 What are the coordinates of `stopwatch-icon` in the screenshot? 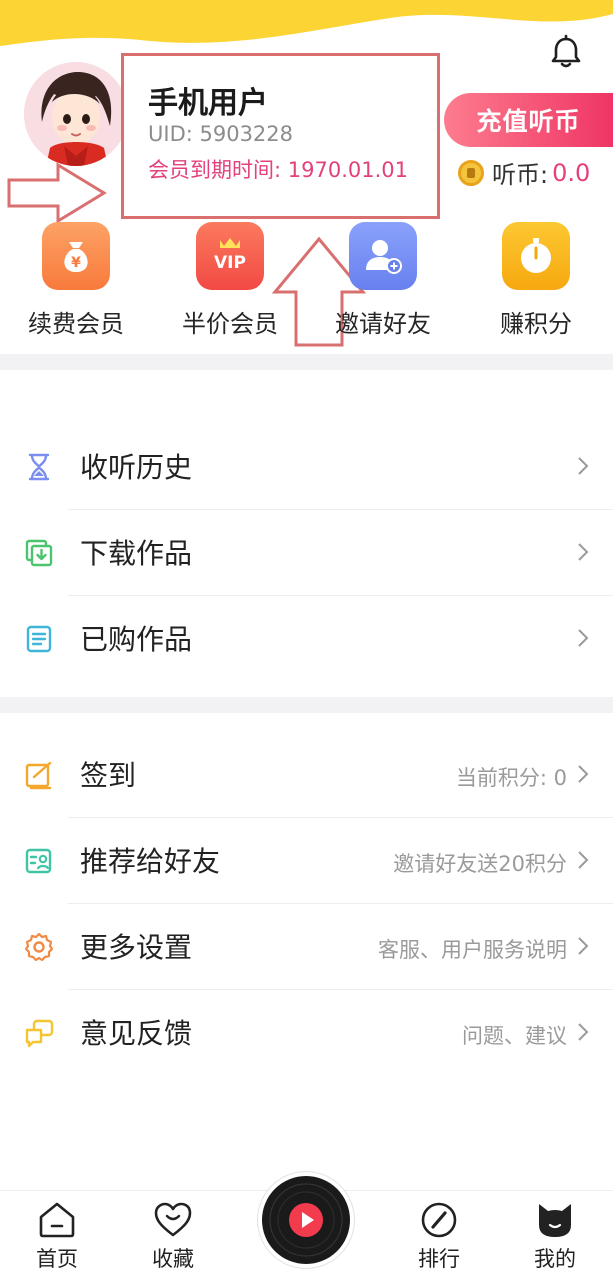 It's located at (536, 256).